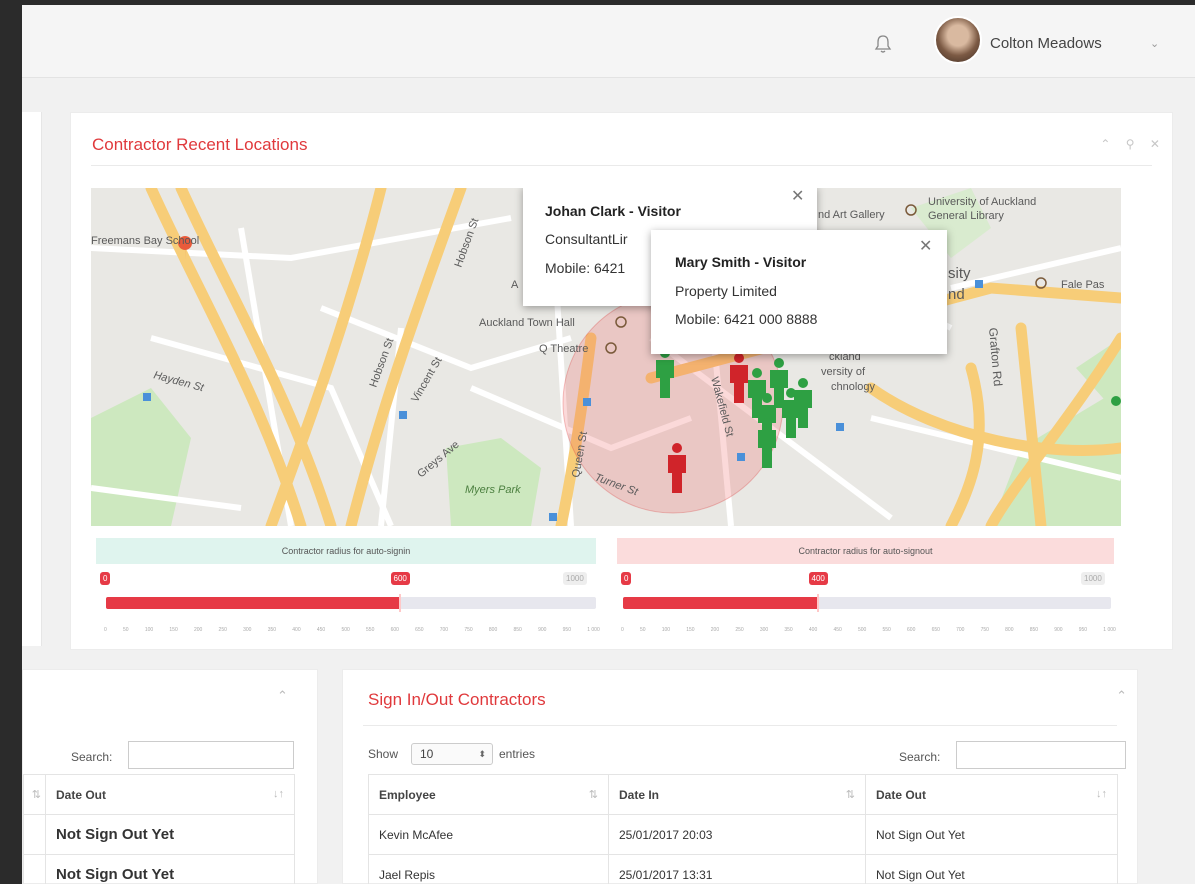  Describe the element at coordinates (527, 323) in the screenshot. I see `svg-text: Auckland Town Hall` at that location.